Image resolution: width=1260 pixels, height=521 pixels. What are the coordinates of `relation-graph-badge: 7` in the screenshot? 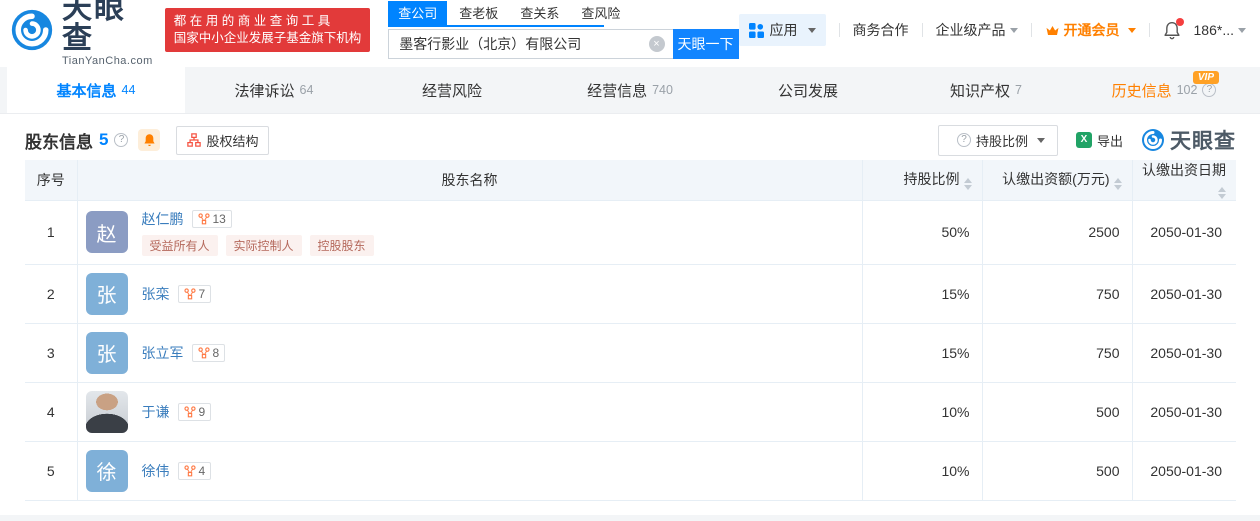 It's located at (194, 293).